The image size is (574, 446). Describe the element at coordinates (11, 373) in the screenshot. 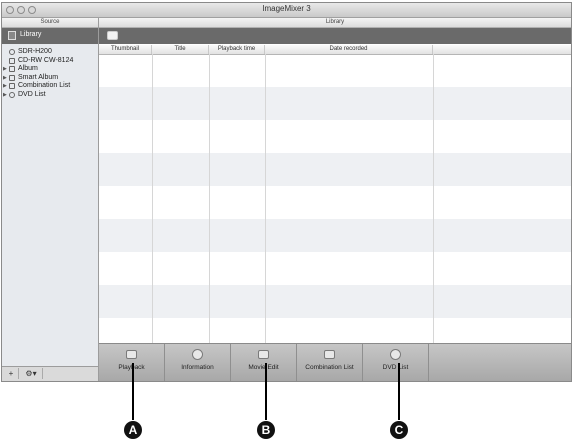

I see `add-source-button: +` at that location.